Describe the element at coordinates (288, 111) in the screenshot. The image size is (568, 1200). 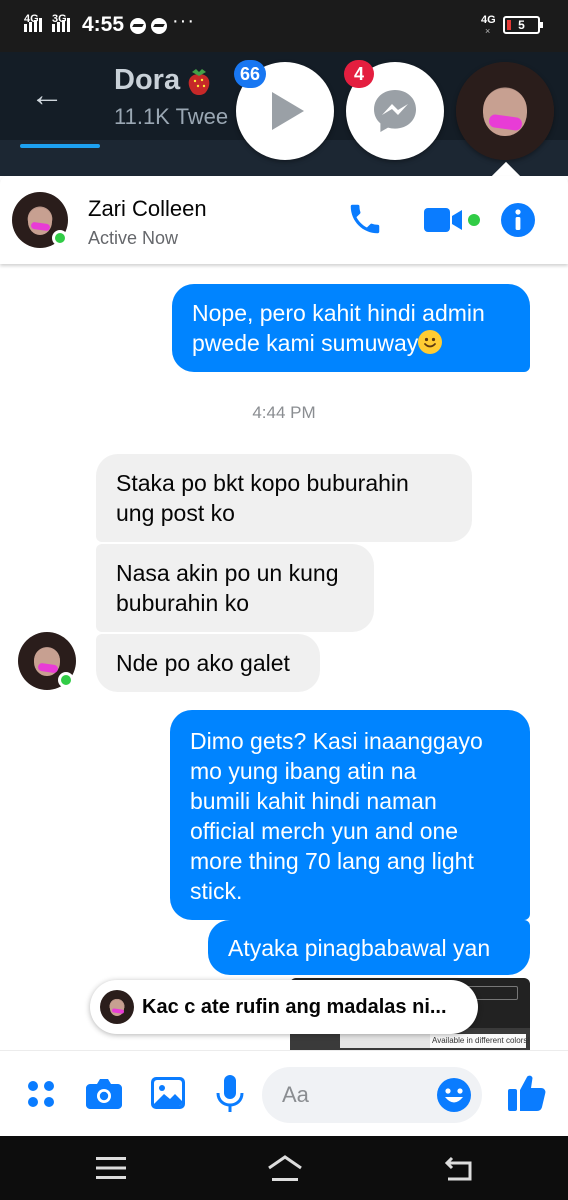
I see `play-icon` at that location.